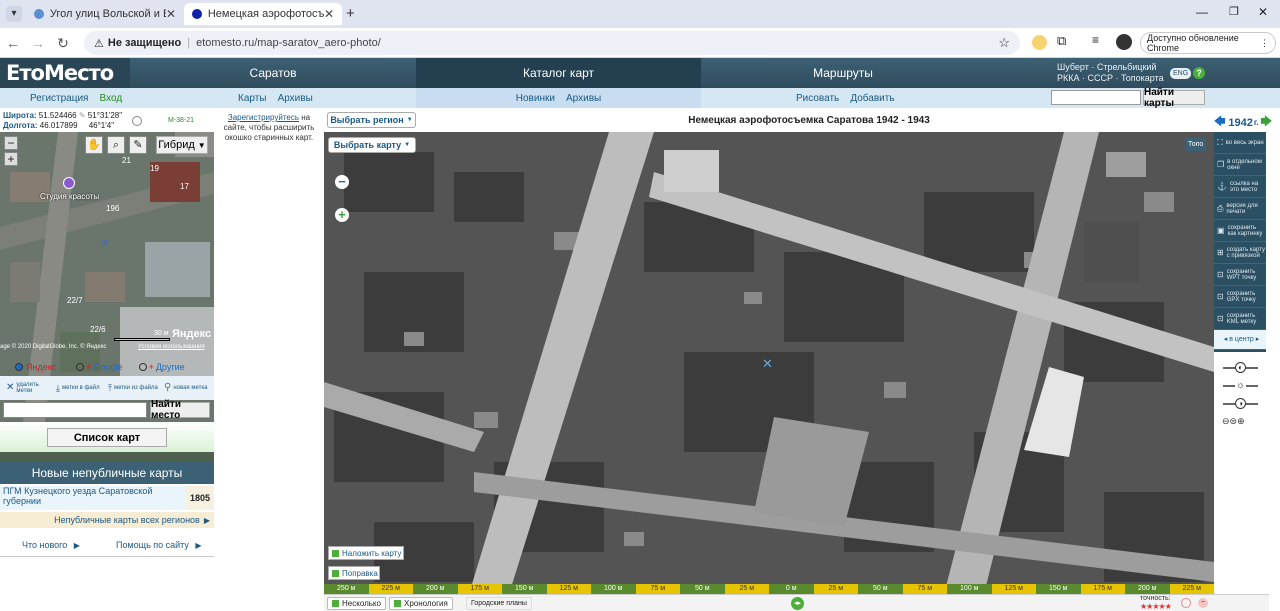 This screenshot has width=1280, height=611. Describe the element at coordinates (1263, 12) in the screenshot. I see `close-window-icon: ✕` at that location.